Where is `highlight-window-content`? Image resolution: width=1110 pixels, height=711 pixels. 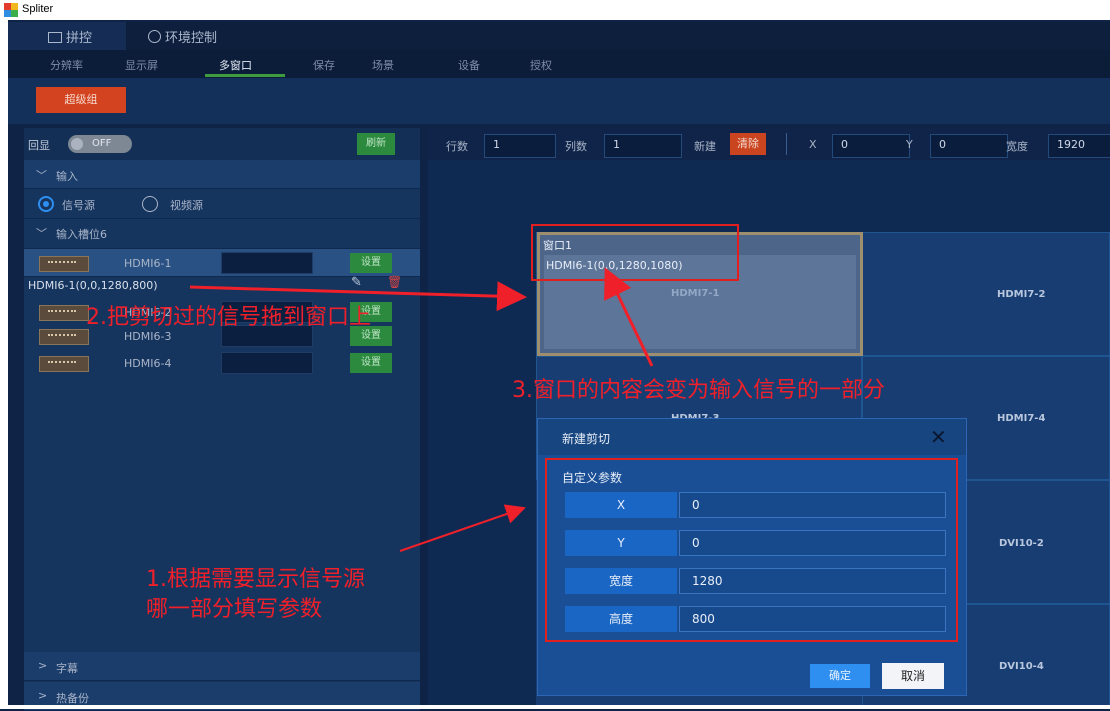
highlight-window-content is located at coordinates (635, 252).